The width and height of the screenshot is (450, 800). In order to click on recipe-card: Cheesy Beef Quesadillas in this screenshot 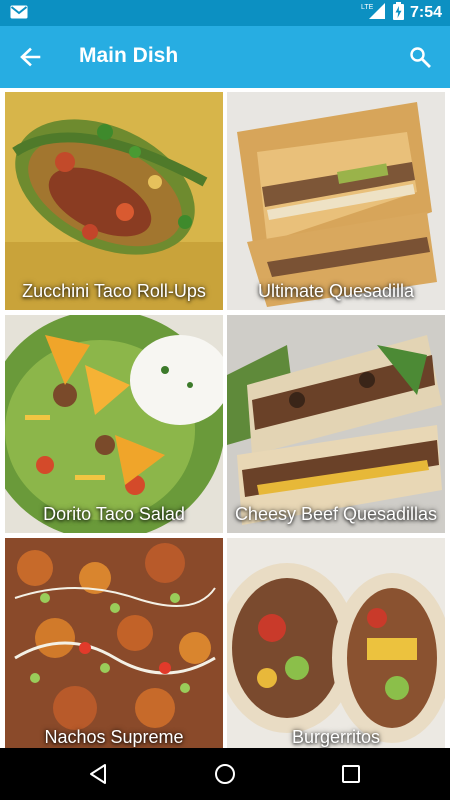, I will do `click(336, 424)`.